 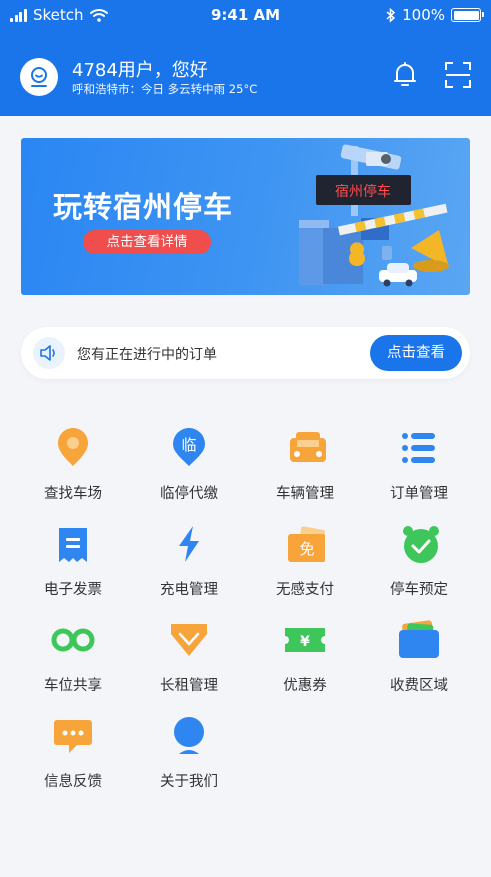 What do you see at coordinates (245, 15) in the screenshot?
I see `status-bar: Sketch 9:41 AM 100%` at bounding box center [245, 15].